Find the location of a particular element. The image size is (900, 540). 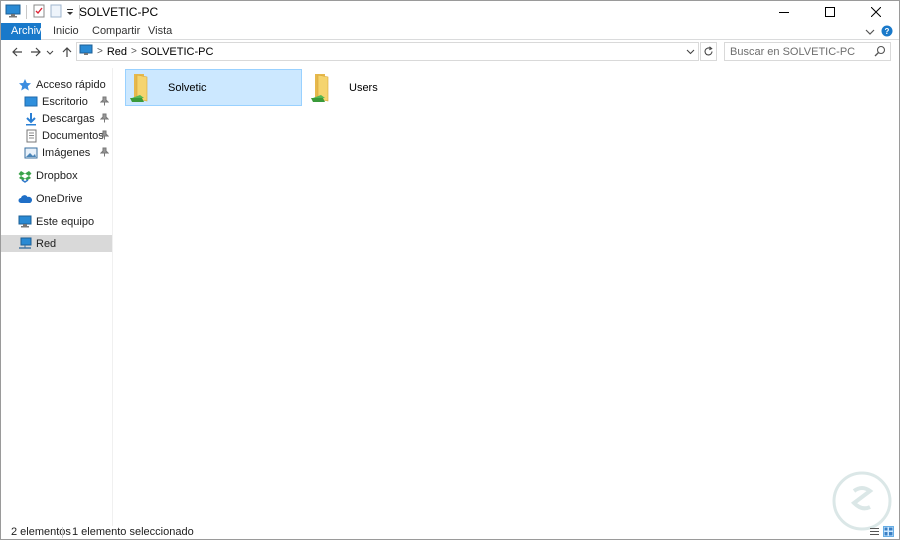

search-box is located at coordinates (807, 51).